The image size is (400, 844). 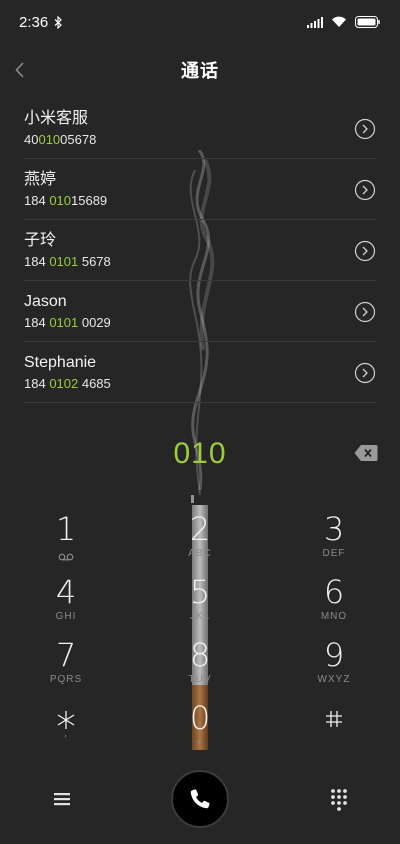 I want to click on phone-icon, so click(x=200, y=799).